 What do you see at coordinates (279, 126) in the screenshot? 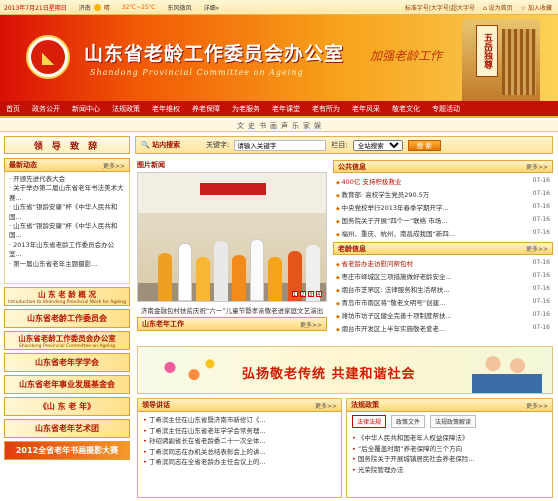
I see `culture-subnav: 文史书画声乐家娱` at bounding box center [279, 126].